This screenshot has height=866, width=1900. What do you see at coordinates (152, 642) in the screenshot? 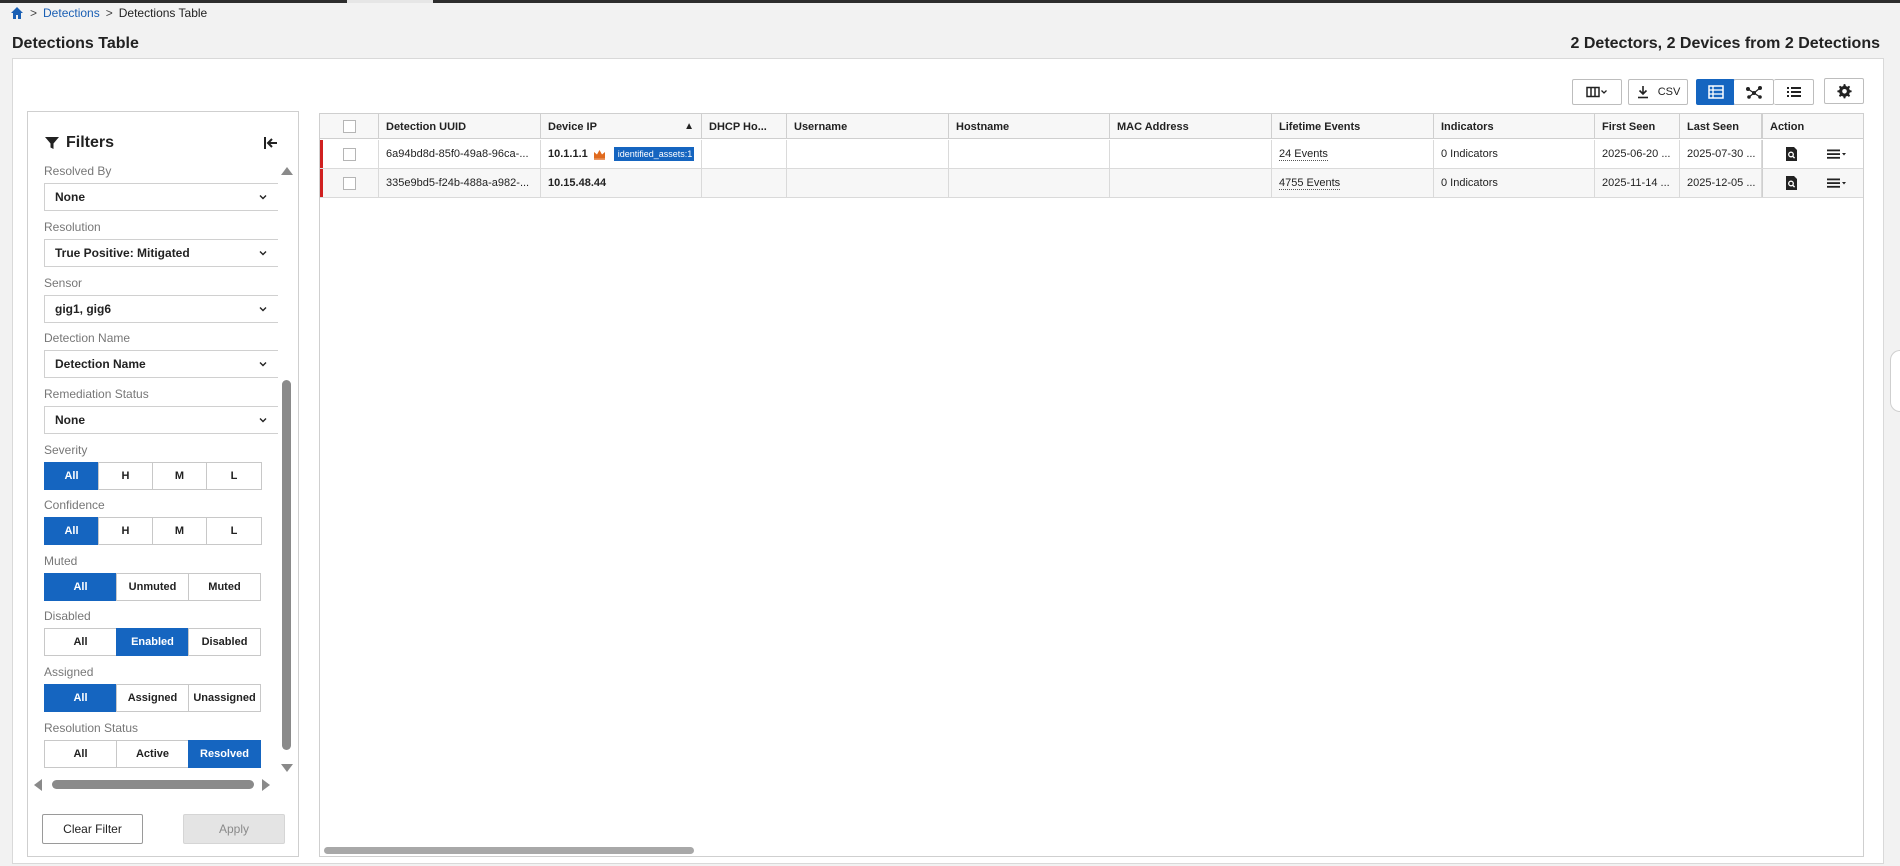
I see `disabled-enabled-button: Enabled` at bounding box center [152, 642].